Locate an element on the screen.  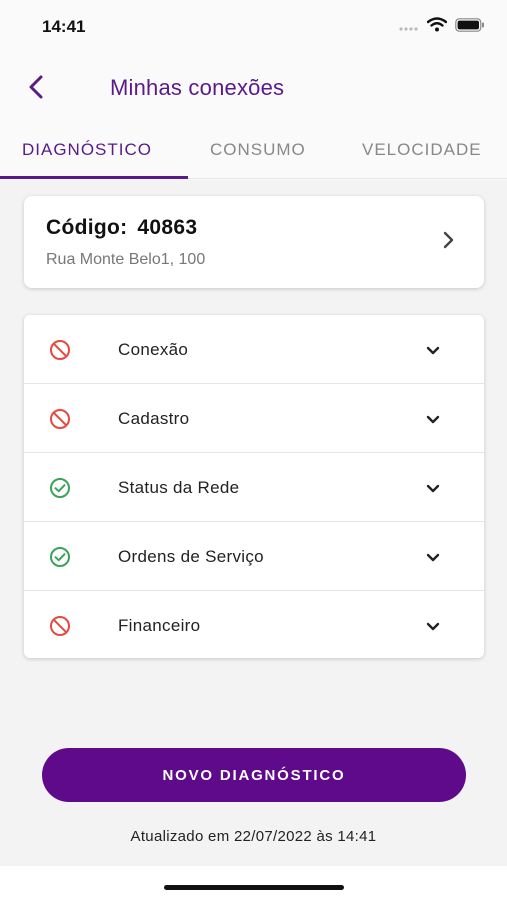
diagnostic-row-ordens-de-servico: Ordens de Serviço is located at coordinates (254, 556).